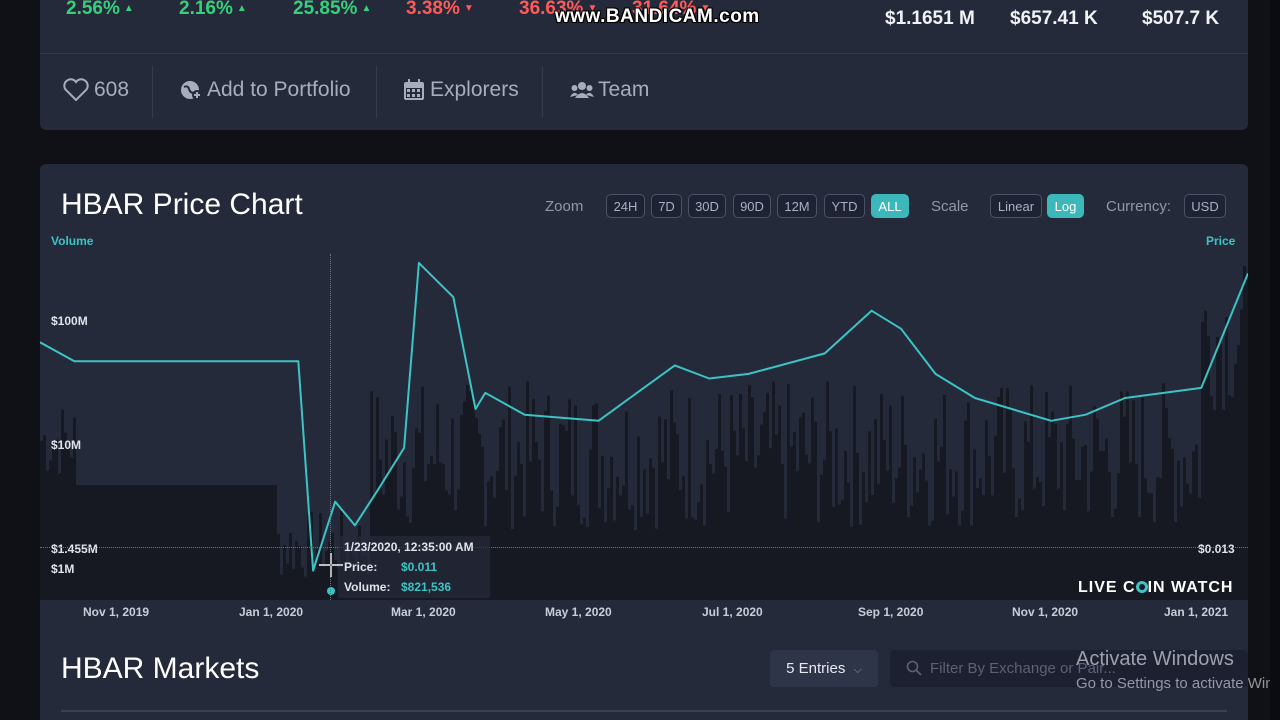 The image size is (1280, 720). I want to click on scale-log-button: Log, so click(1065, 206).